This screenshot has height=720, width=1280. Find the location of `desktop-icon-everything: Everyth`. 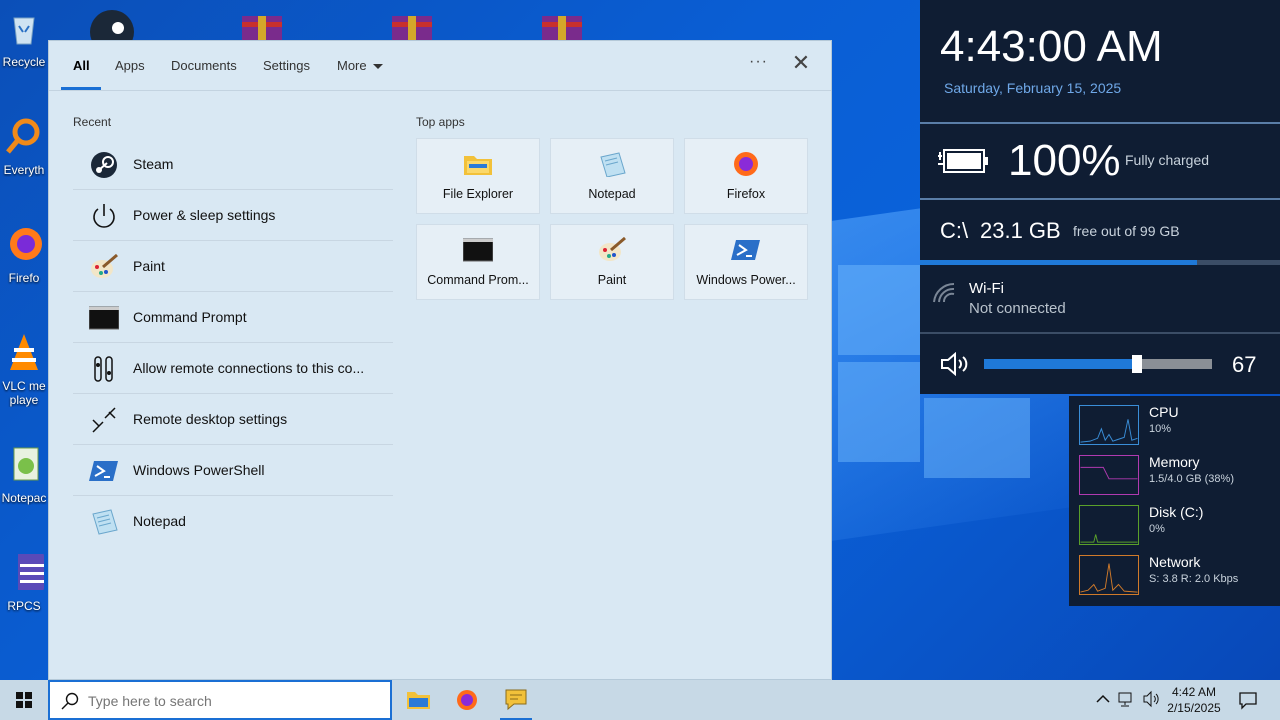

desktop-icon-everything: Everyth is located at coordinates (24, 146).